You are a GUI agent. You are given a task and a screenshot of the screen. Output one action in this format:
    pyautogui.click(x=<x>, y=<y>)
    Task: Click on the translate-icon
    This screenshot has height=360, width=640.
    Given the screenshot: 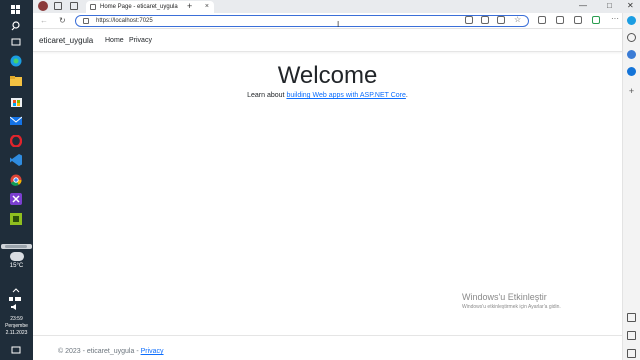 What is the action you would take?
    pyautogui.click(x=485, y=20)
    